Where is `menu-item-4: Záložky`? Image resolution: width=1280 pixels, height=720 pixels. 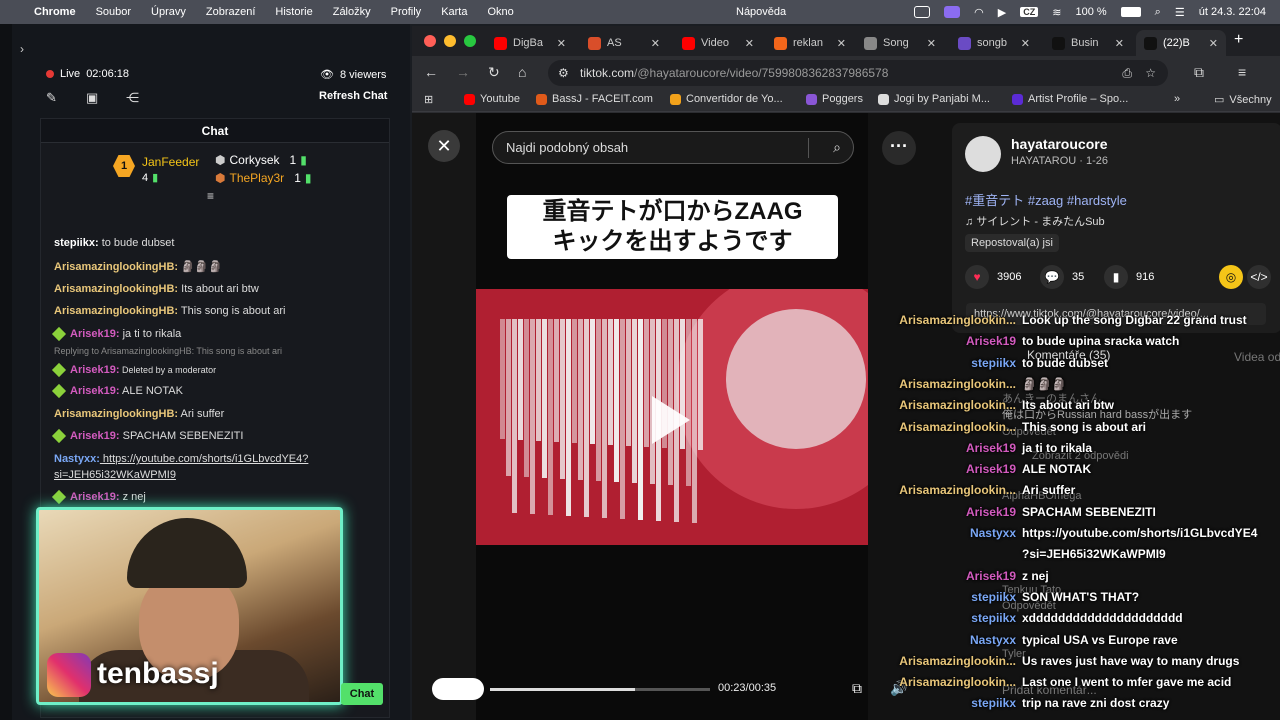
menu-item-4: Záložky is located at coordinates (352, 12).